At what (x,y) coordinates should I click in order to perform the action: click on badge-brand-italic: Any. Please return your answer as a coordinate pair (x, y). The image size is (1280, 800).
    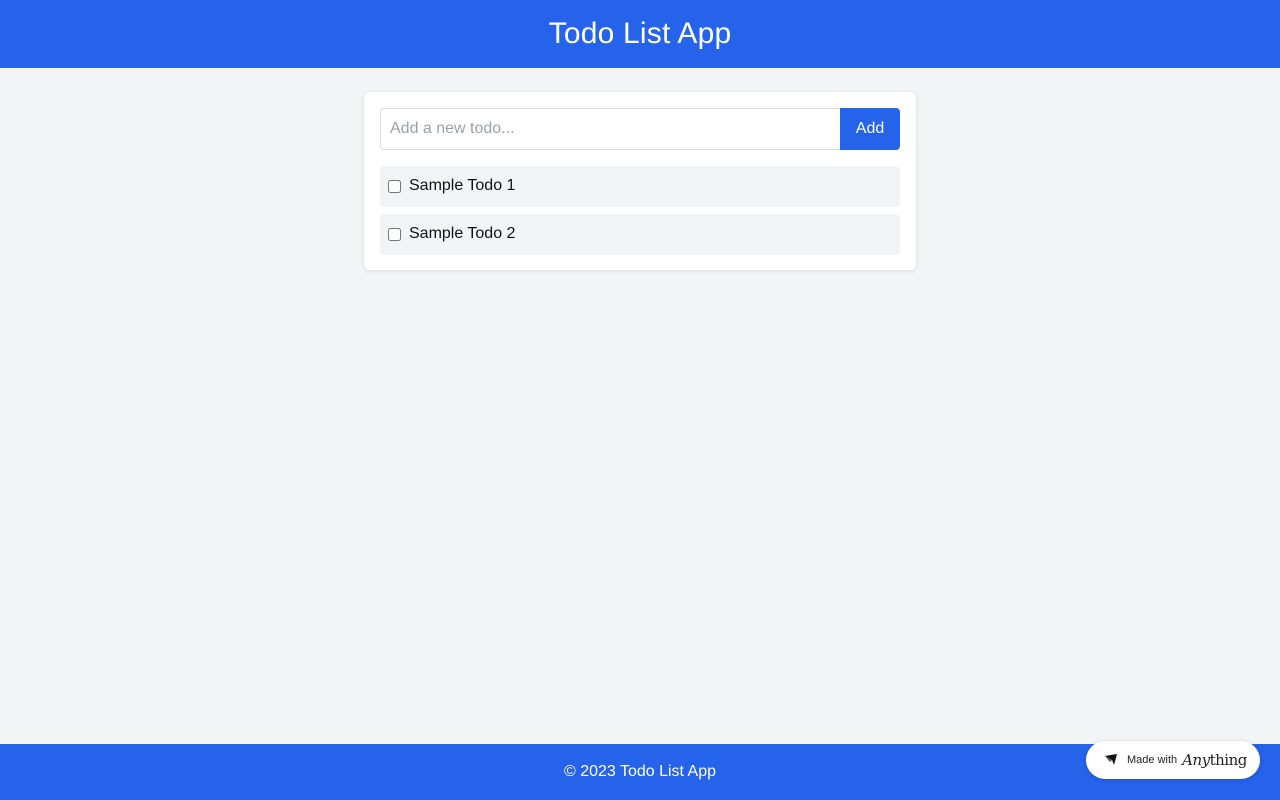
    Looking at the image, I should click on (1196, 760).